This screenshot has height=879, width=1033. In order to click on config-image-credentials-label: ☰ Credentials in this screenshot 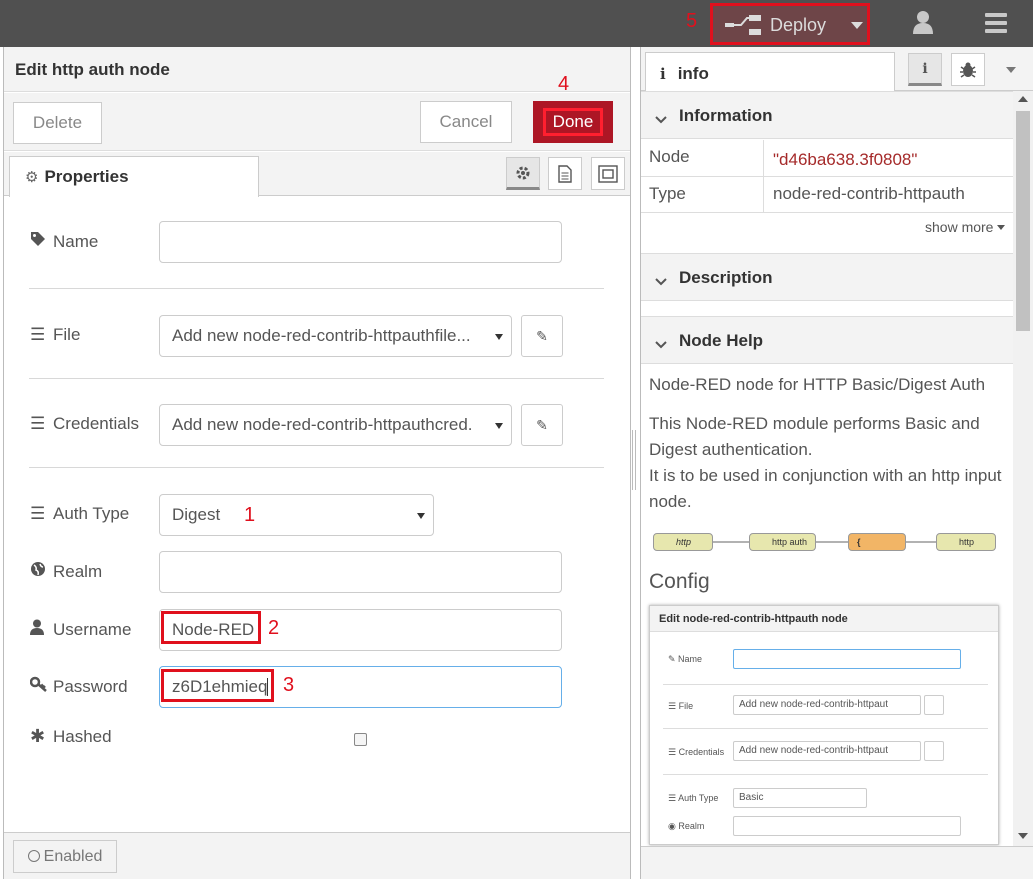, I will do `click(696, 752)`.